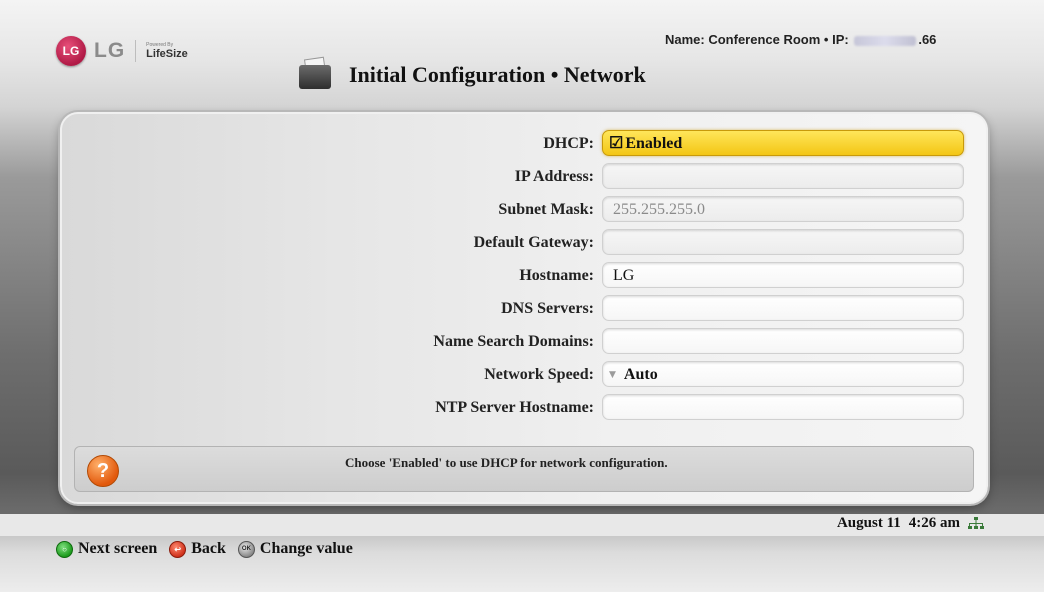 This screenshot has width=1044, height=592. I want to click on dhcp-value: Enabled, so click(654, 143).